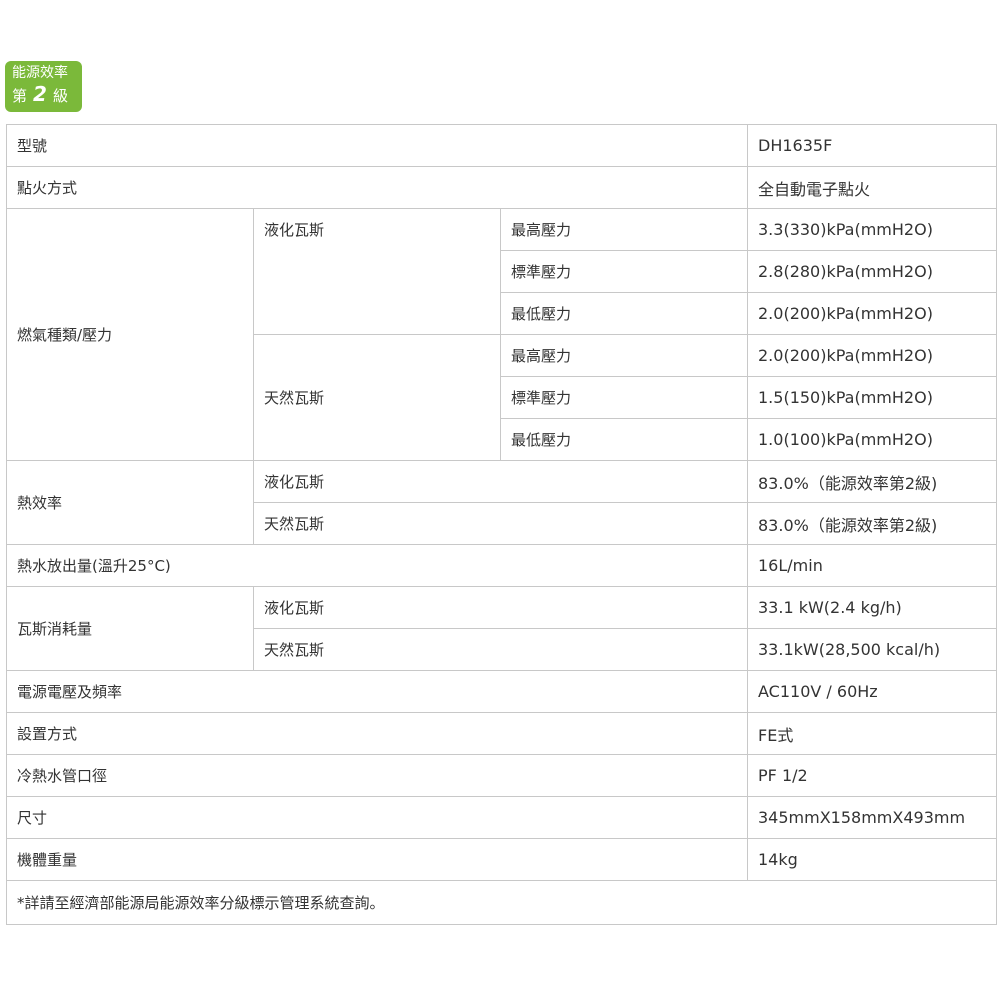  What do you see at coordinates (872, 691) in the screenshot?
I see `power-value: AC110V / 60Hz` at bounding box center [872, 691].